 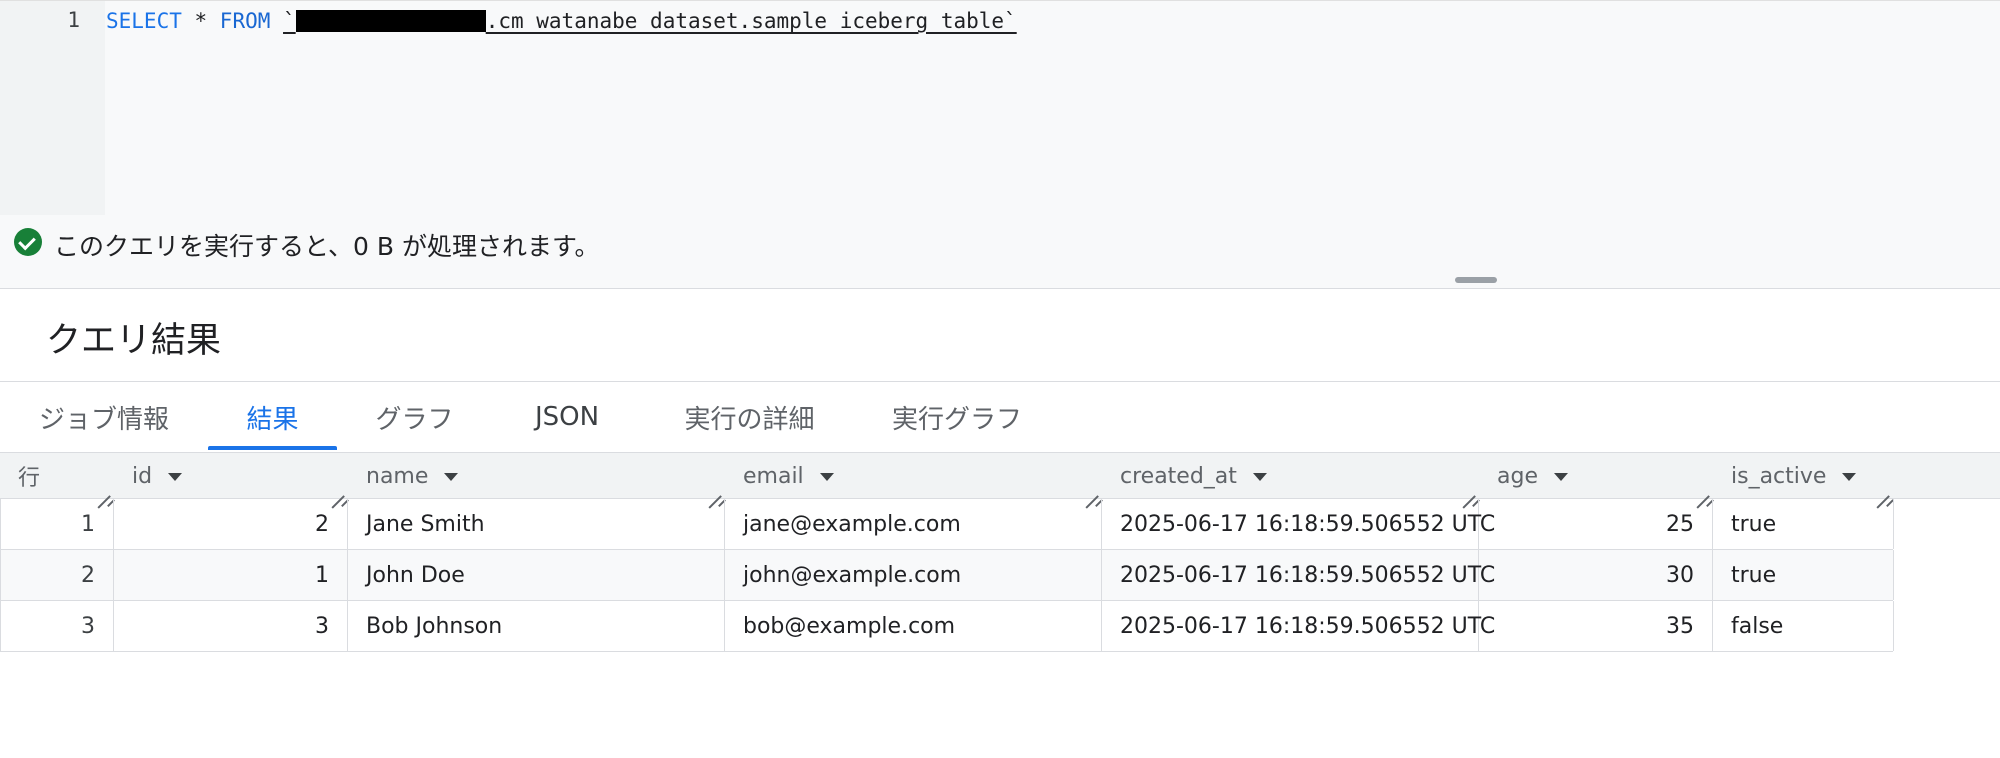 I want to click on column-header-is-active: is_active, so click(x=1803, y=476).